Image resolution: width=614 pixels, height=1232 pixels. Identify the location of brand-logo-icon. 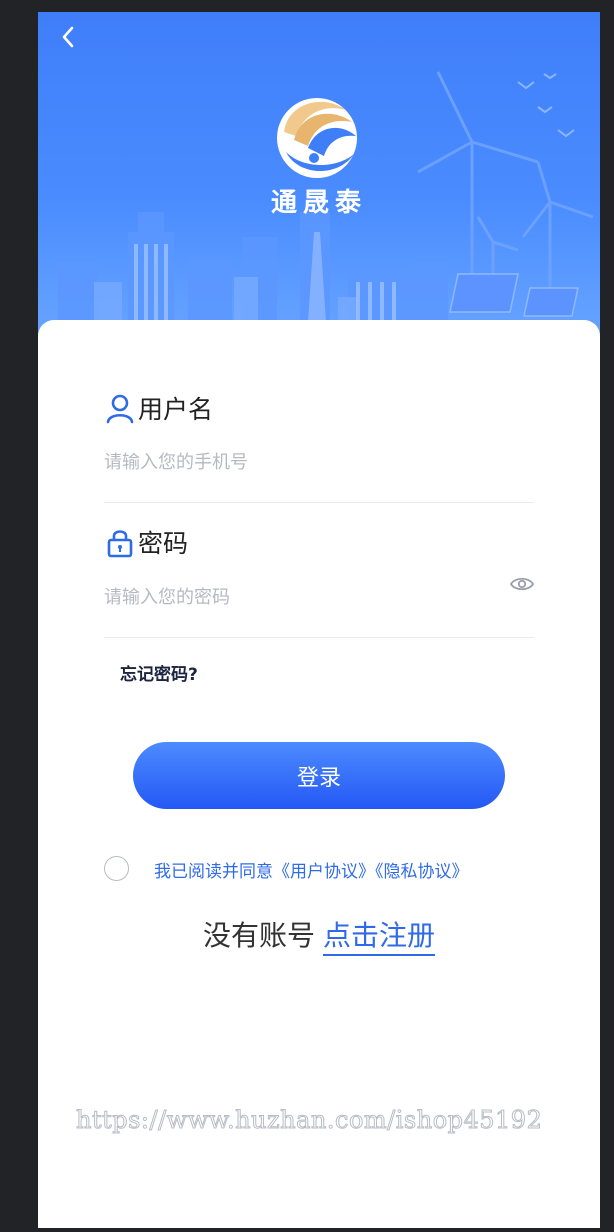
(317, 138).